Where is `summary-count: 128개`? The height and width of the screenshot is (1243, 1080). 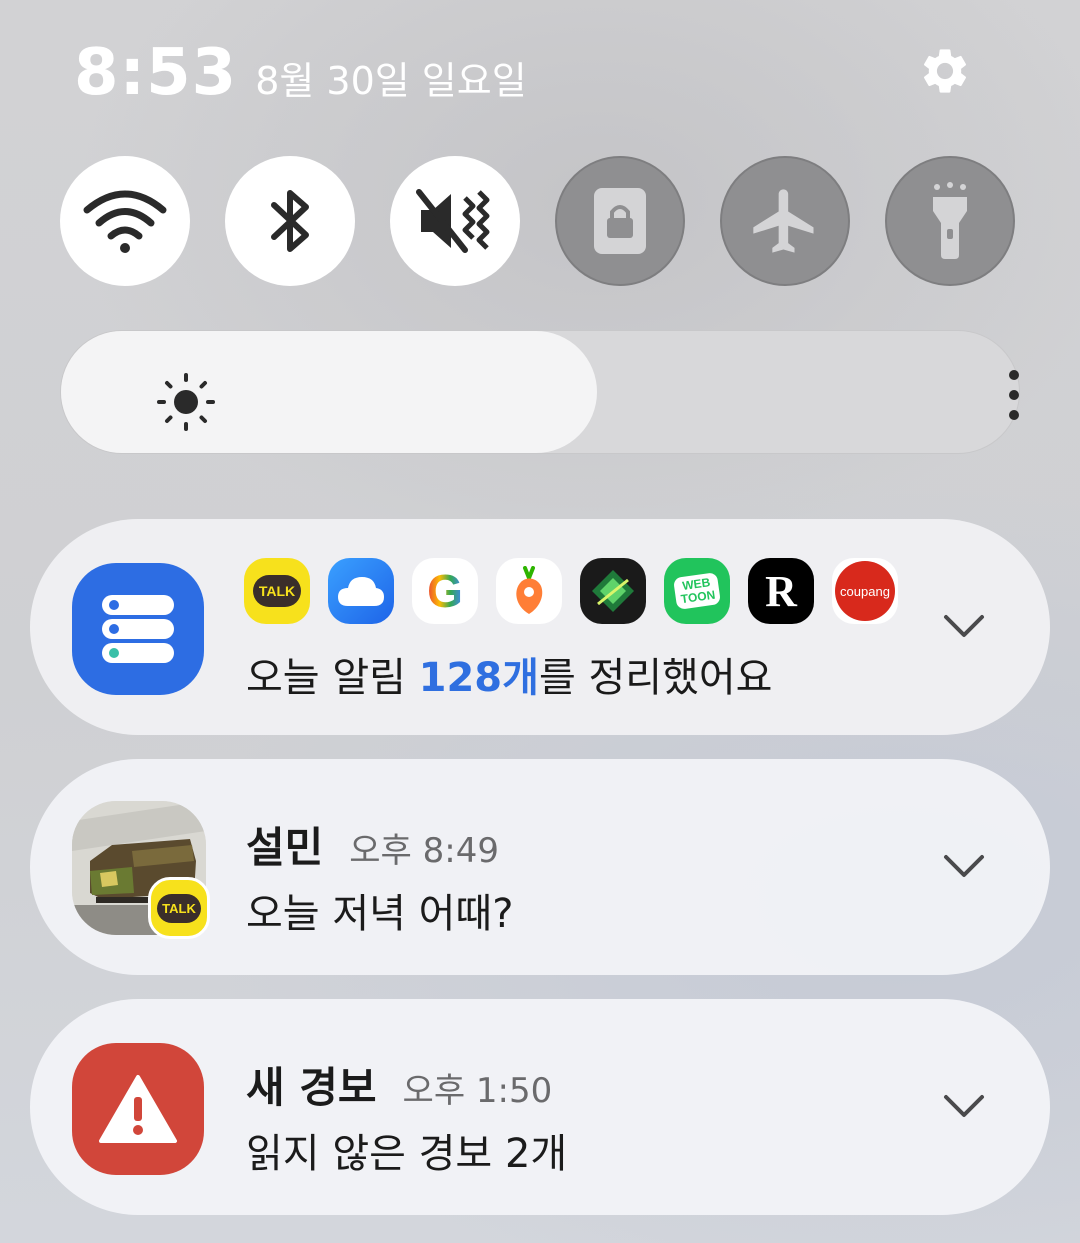 summary-count: 128개 is located at coordinates (478, 678).